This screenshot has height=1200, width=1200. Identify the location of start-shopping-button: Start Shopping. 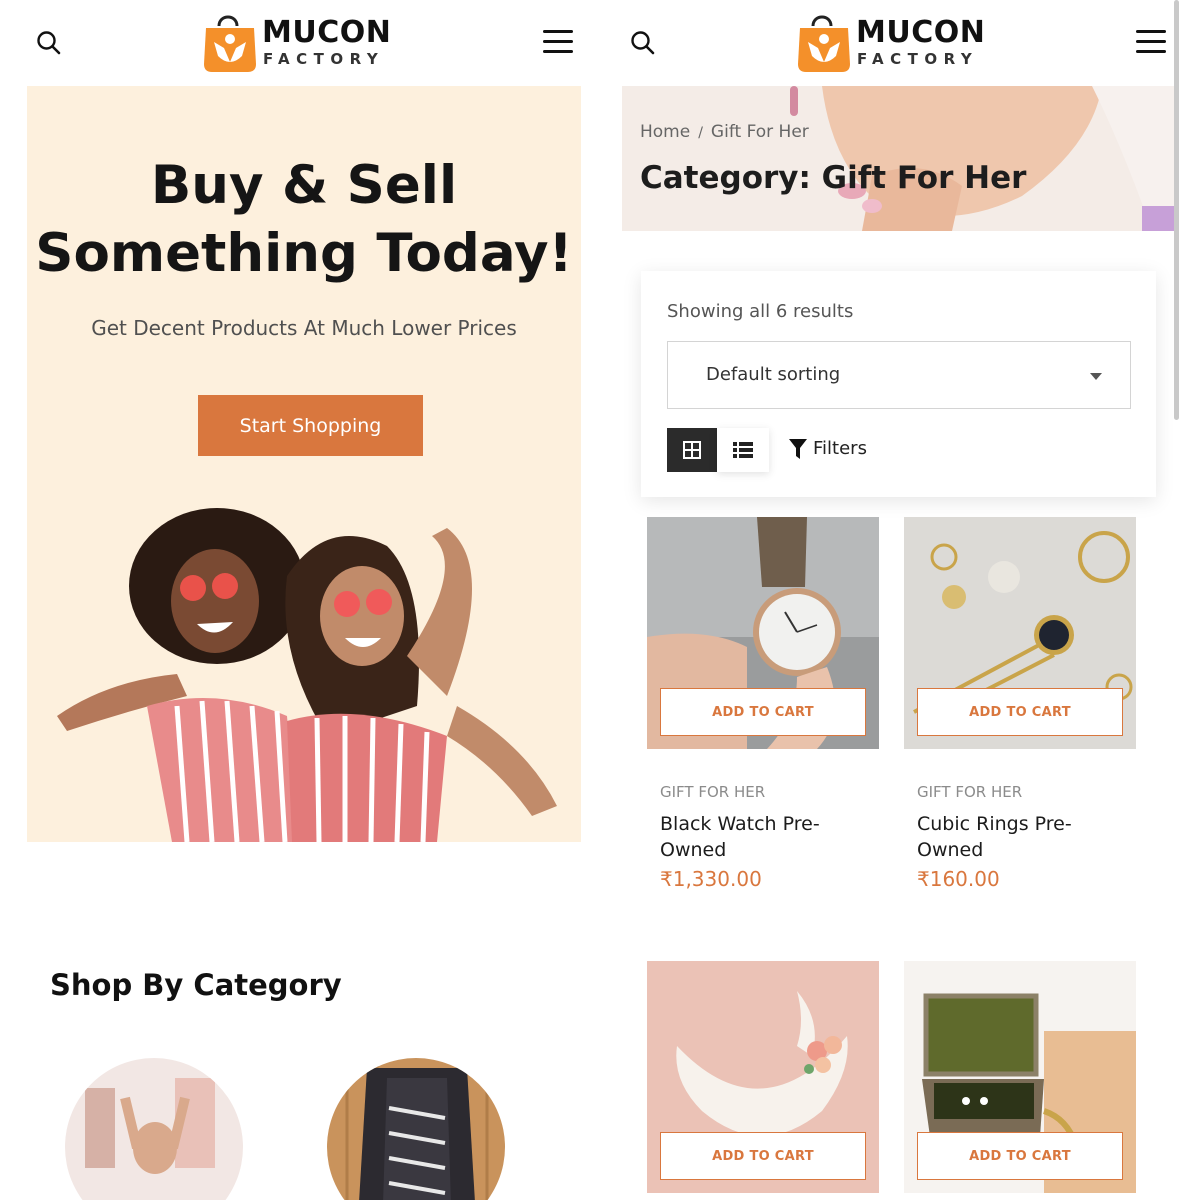
(310, 425).